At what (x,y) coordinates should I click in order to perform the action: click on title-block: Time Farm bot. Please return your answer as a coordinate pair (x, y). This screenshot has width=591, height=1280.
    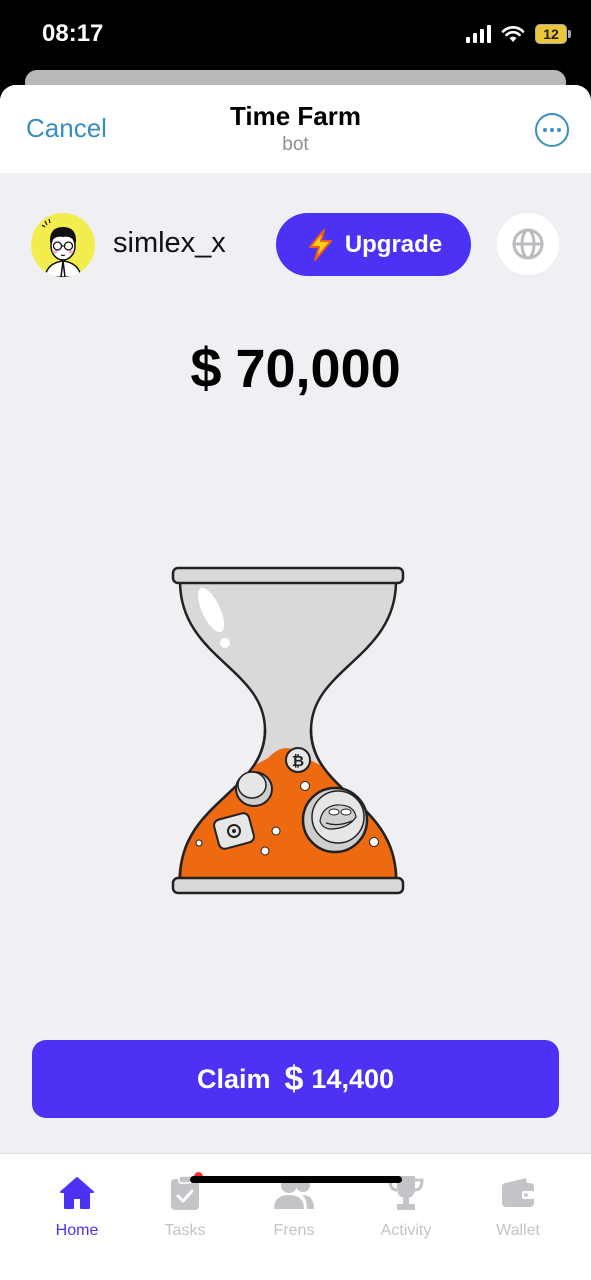
    Looking at the image, I should click on (295, 128).